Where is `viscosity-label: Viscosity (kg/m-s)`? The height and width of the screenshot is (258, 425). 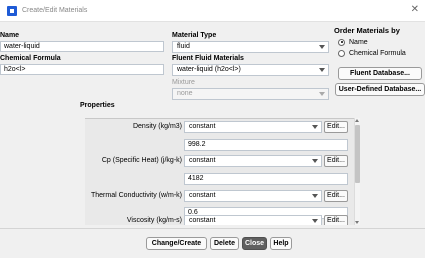
viscosity-label: Viscosity (kg/m-s) is located at coordinates (154, 220).